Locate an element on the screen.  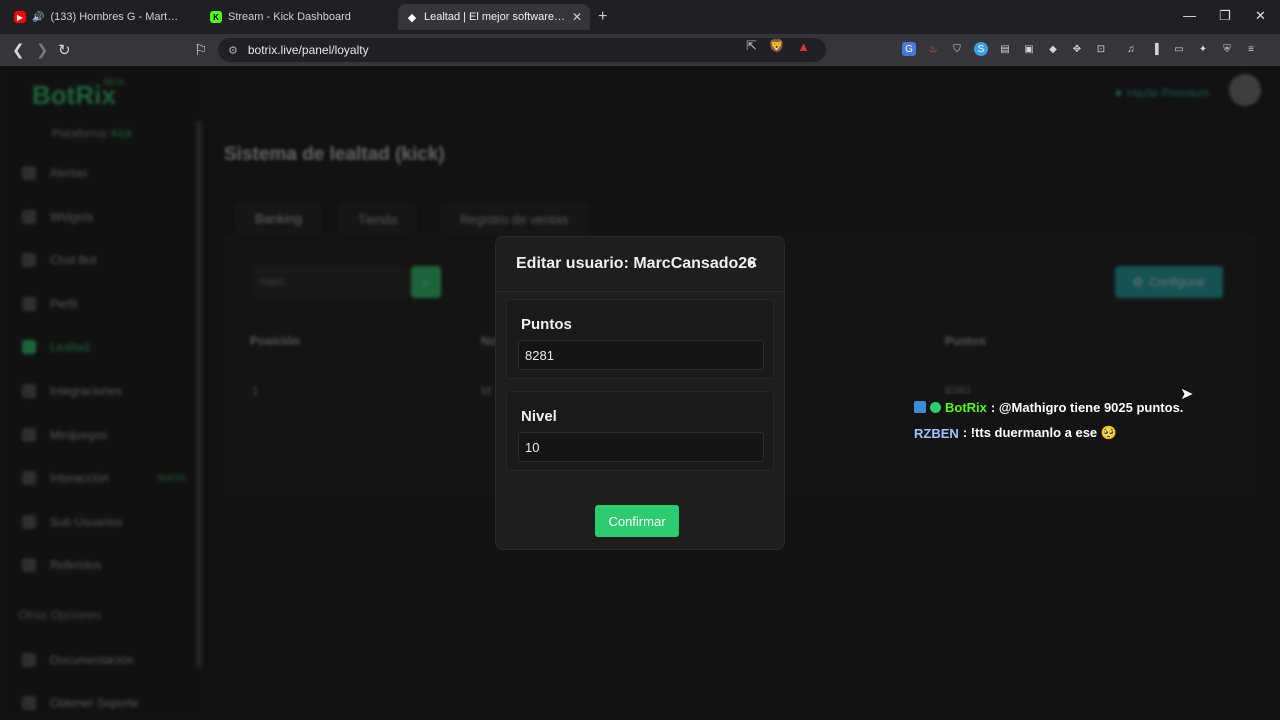
modal-divider is located at coordinates (640, 291).